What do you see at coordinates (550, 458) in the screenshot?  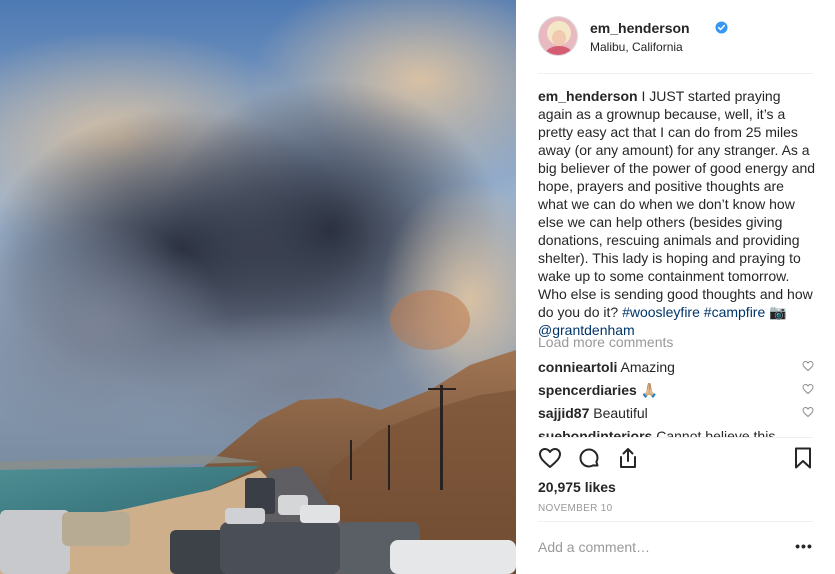 I see `heart-icon` at bounding box center [550, 458].